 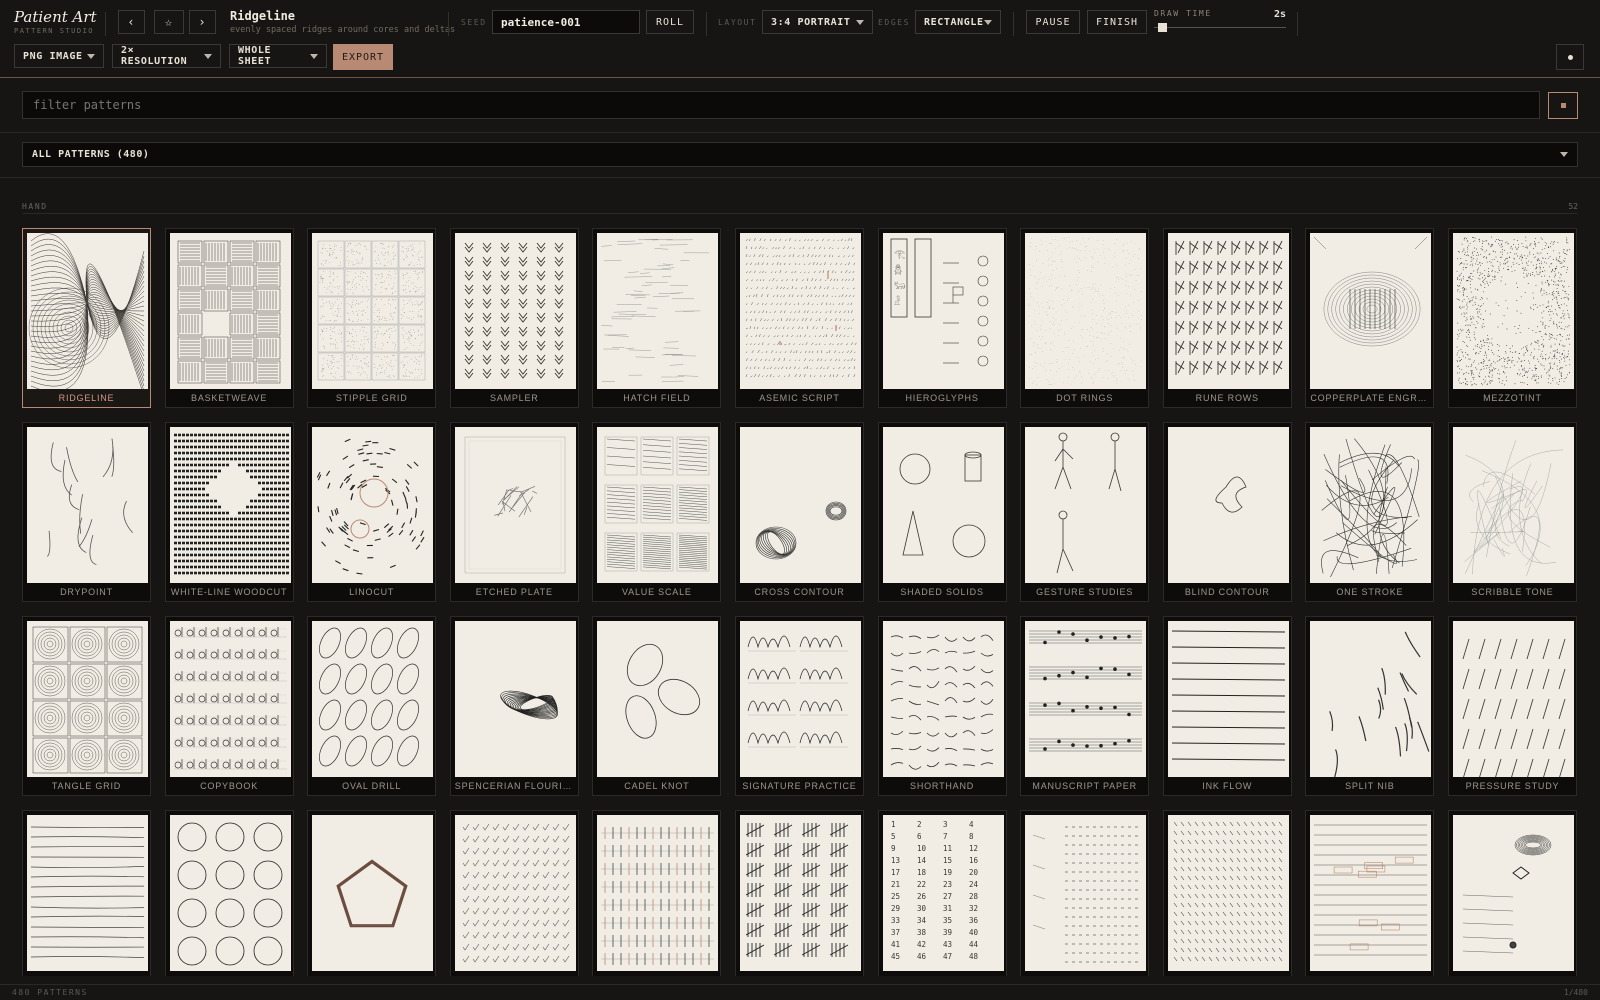 What do you see at coordinates (919, 824) in the screenshot?
I see `svg-text: 2` at bounding box center [919, 824].